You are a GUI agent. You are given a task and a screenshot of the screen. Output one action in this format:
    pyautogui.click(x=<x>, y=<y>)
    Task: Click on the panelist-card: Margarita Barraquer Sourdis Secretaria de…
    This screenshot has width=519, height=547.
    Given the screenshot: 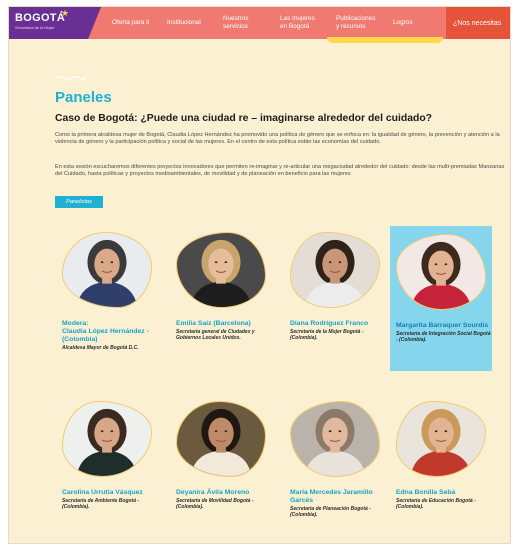 What is the action you would take?
    pyautogui.click(x=441, y=298)
    